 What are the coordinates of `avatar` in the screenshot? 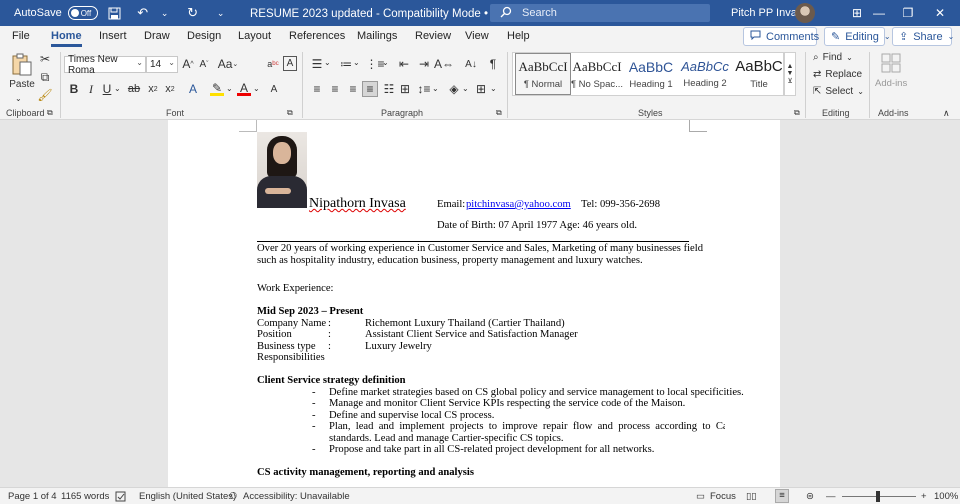 It's located at (805, 13).